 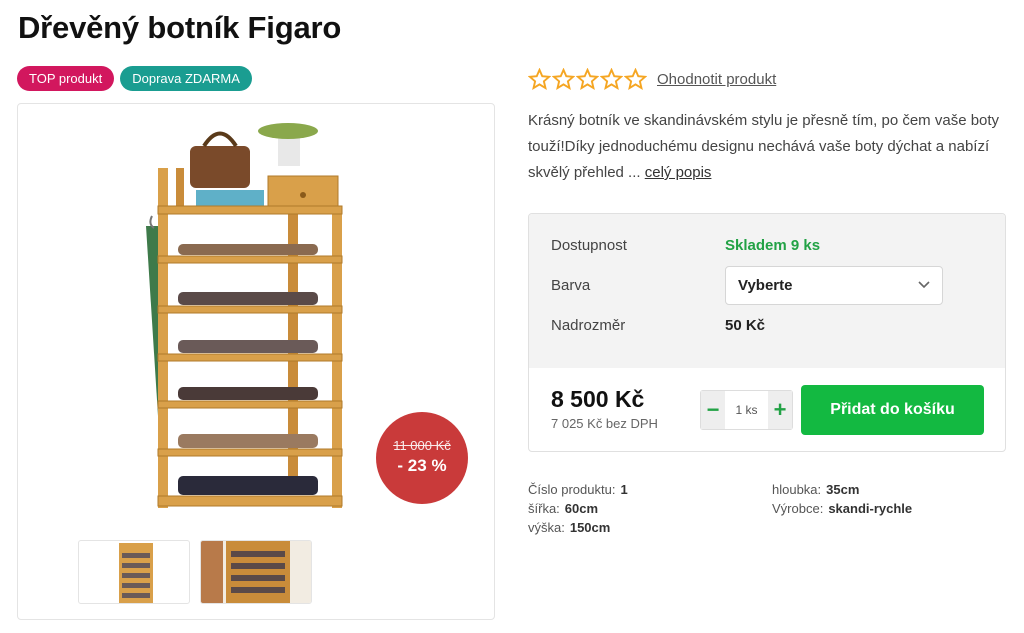 What do you see at coordinates (581, 508) in the screenshot?
I see `spec-value: 60cm` at bounding box center [581, 508].